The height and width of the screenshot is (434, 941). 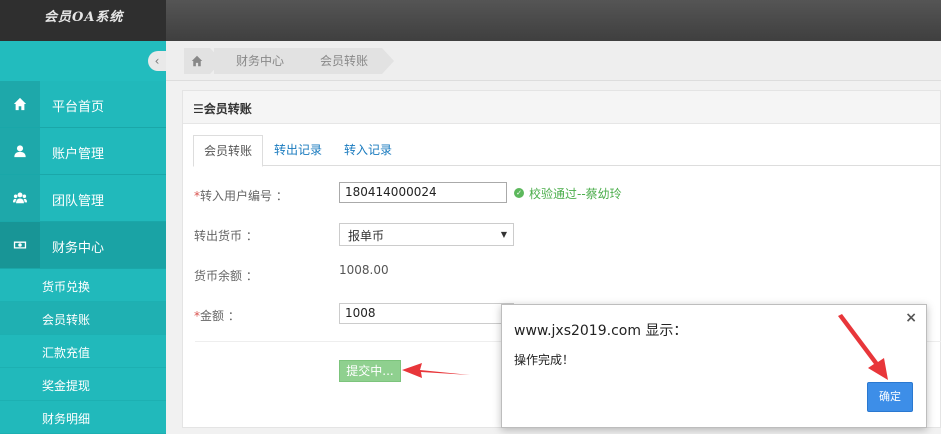 I want to click on sidebar-subitem-label: 货币兑换, so click(x=66, y=287).